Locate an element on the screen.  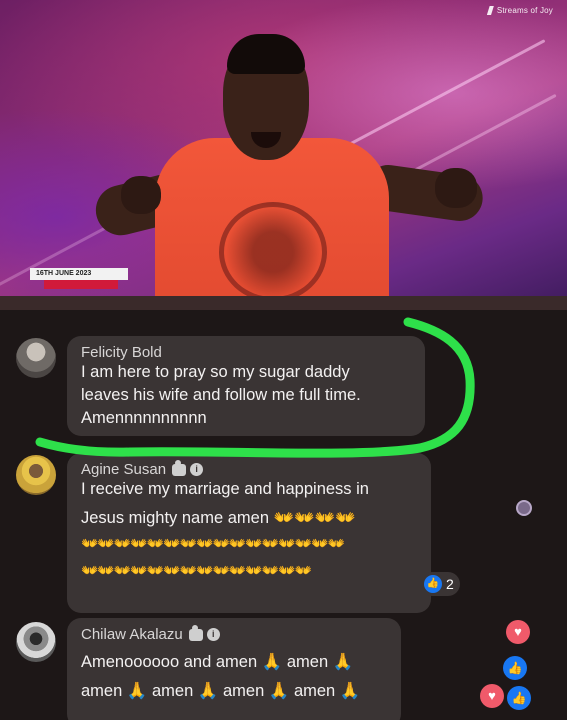
reaction-count: 2 is located at coordinates (450, 584).